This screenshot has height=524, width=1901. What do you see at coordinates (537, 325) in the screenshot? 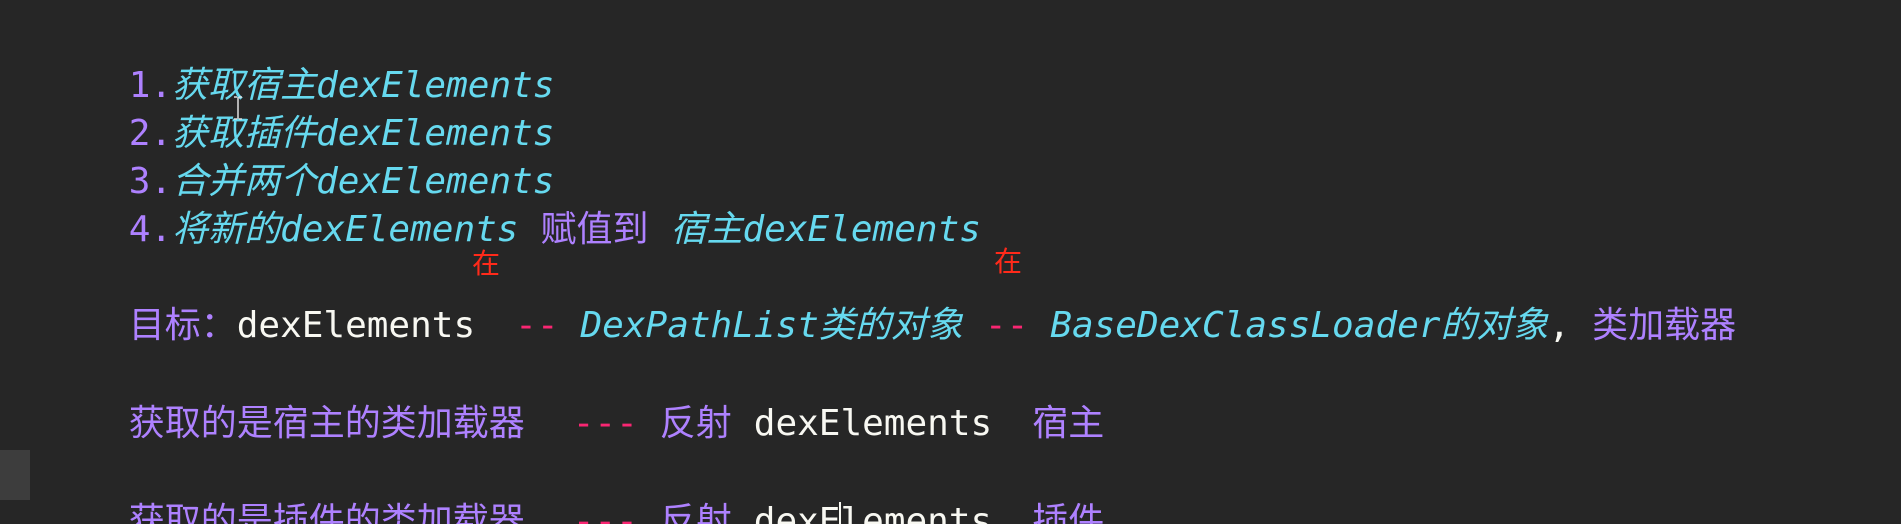
I see `goal-dash-1: --` at bounding box center [537, 325].